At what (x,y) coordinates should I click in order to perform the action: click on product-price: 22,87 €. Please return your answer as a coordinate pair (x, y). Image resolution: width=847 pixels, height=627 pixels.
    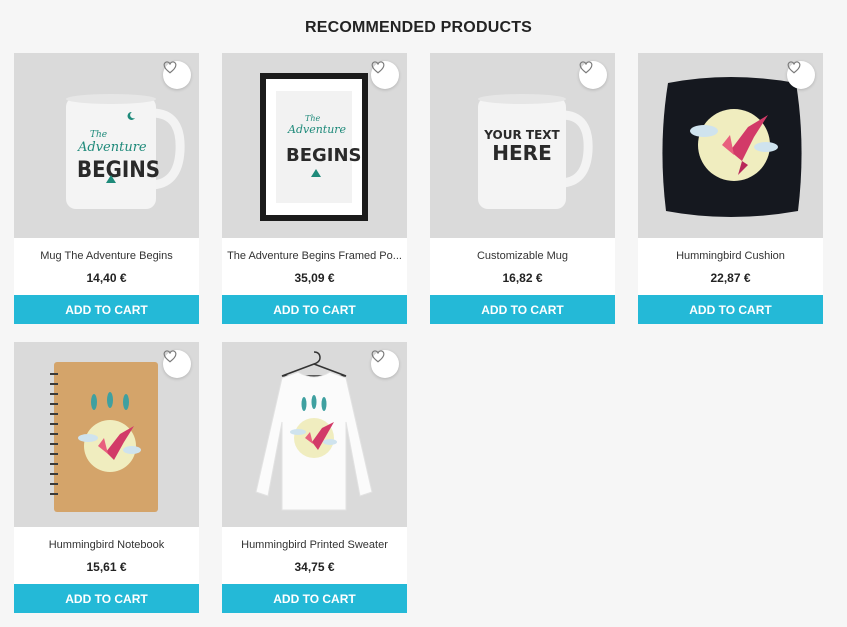
    Looking at the image, I should click on (730, 278).